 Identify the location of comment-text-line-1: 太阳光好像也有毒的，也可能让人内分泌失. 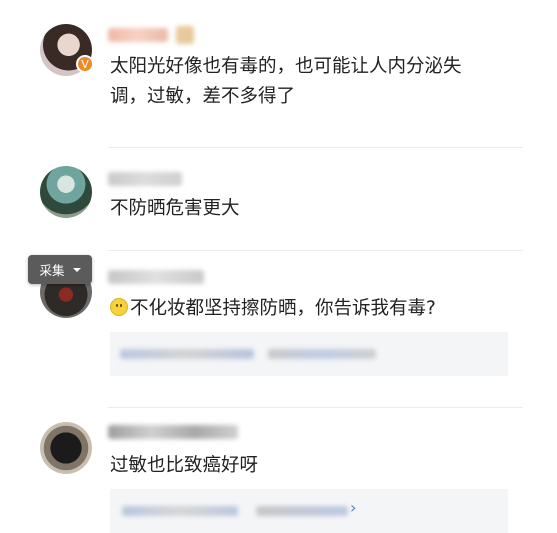
(286, 66).